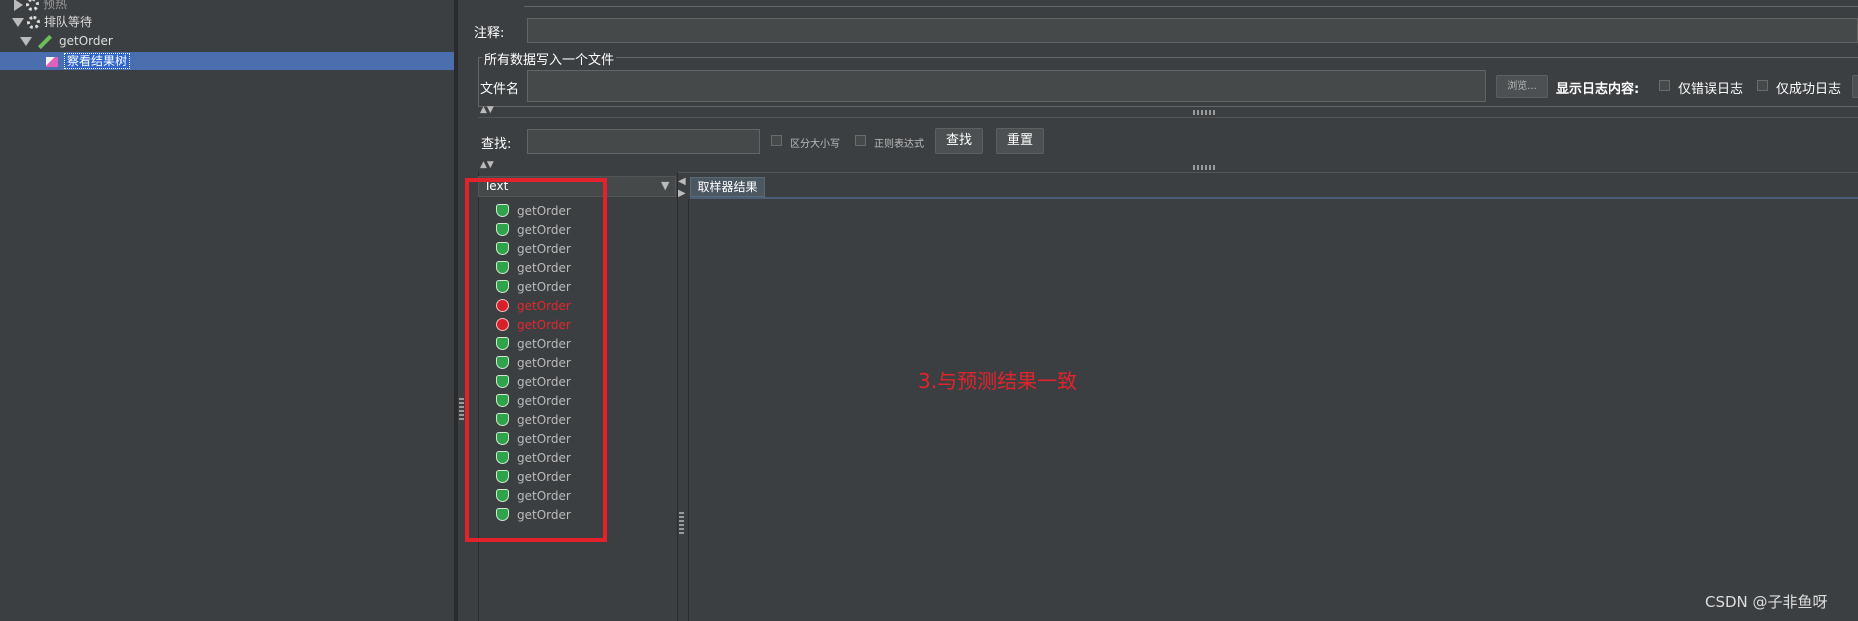  I want to click on case-sensitive-label: 区分大小写, so click(815, 144).